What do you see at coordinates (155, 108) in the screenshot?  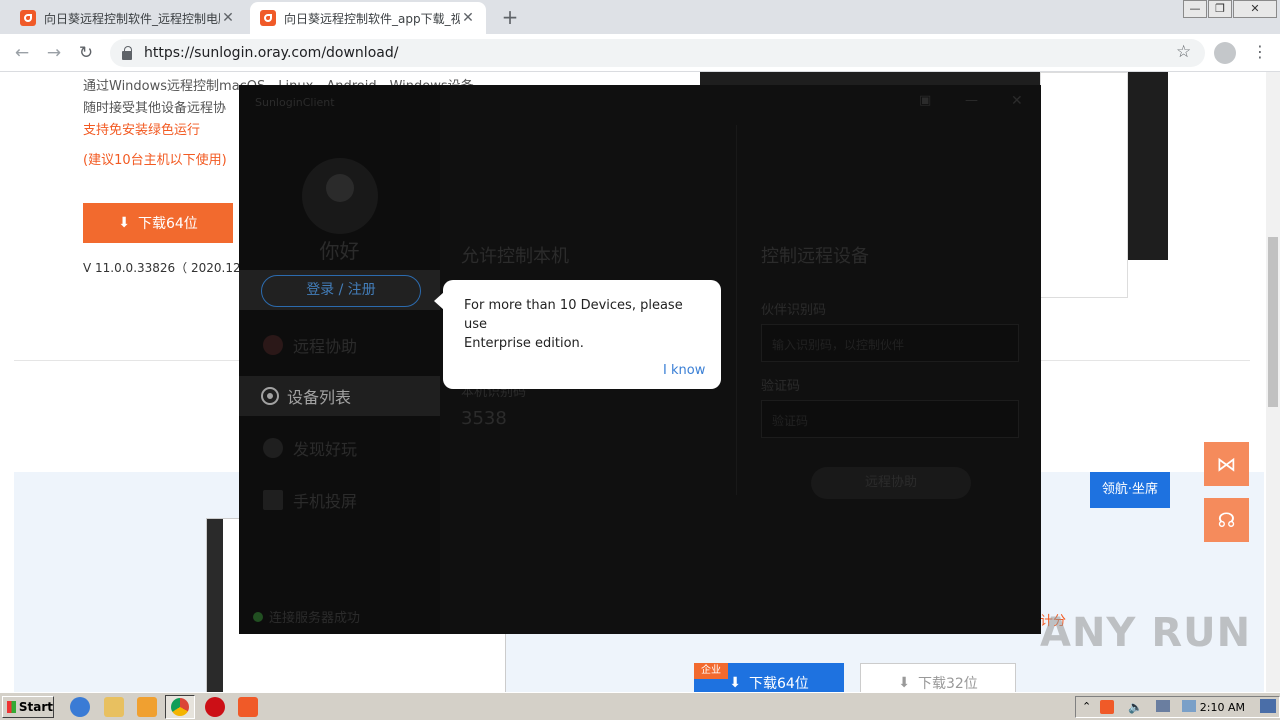 I see `feature-line-2: 随时接受其他设备远程协` at bounding box center [155, 108].